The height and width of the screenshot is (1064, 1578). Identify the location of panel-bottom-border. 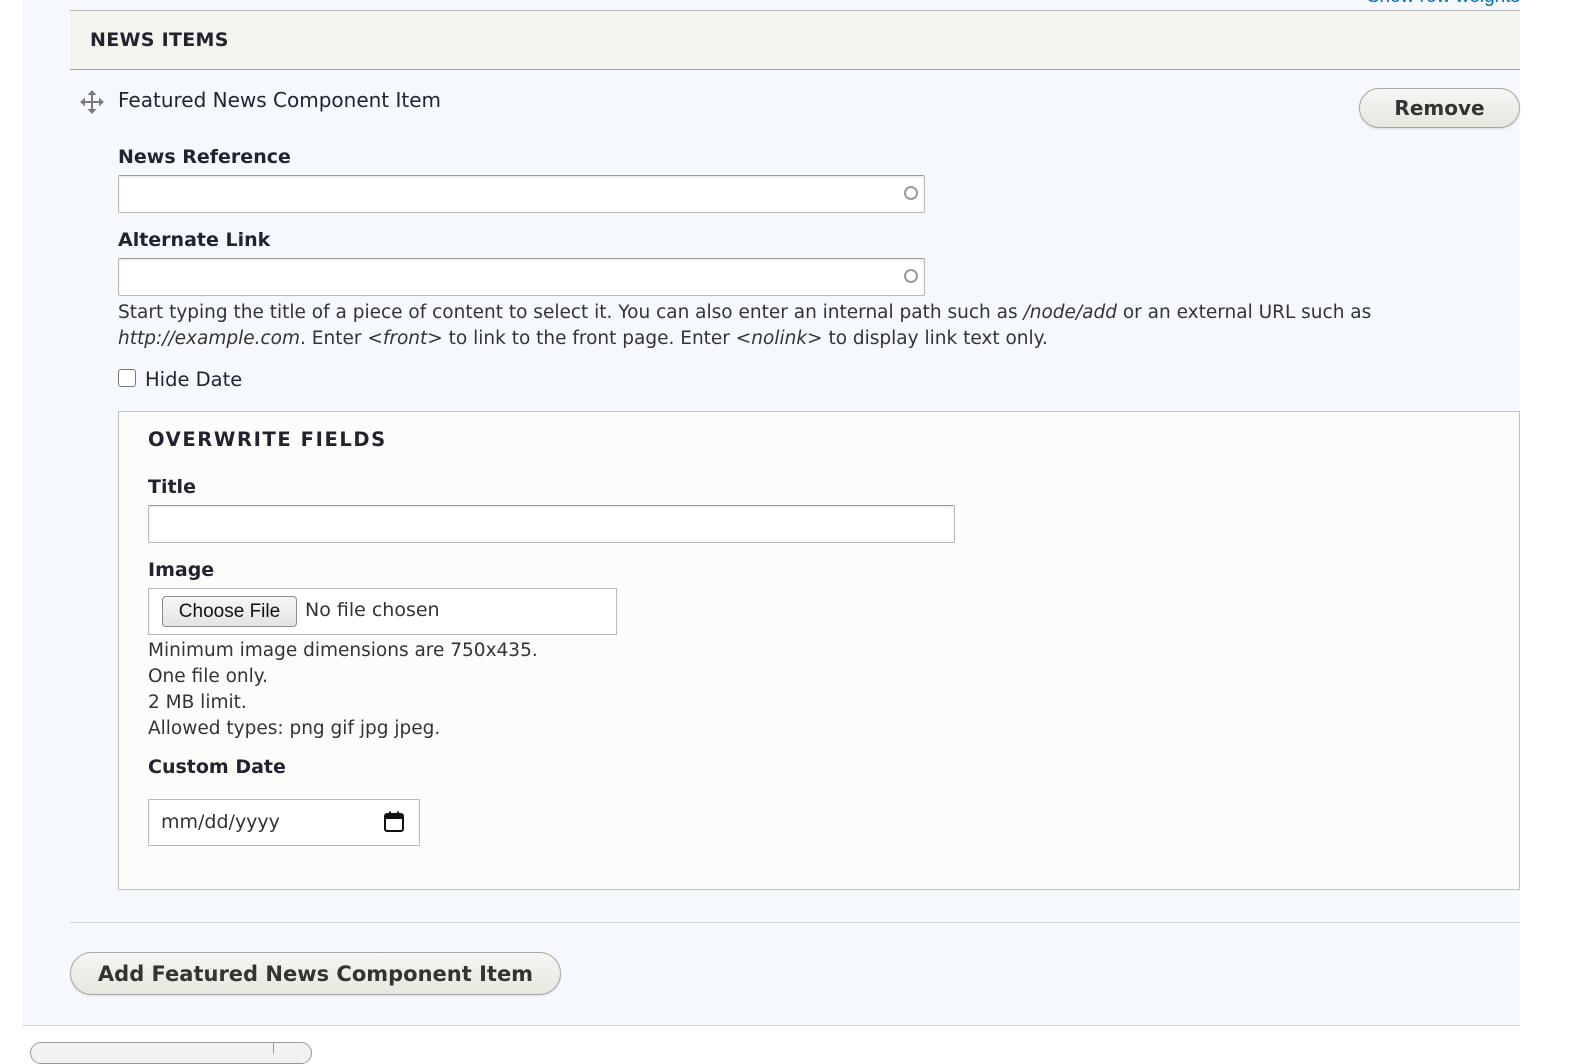
(771, 1025).